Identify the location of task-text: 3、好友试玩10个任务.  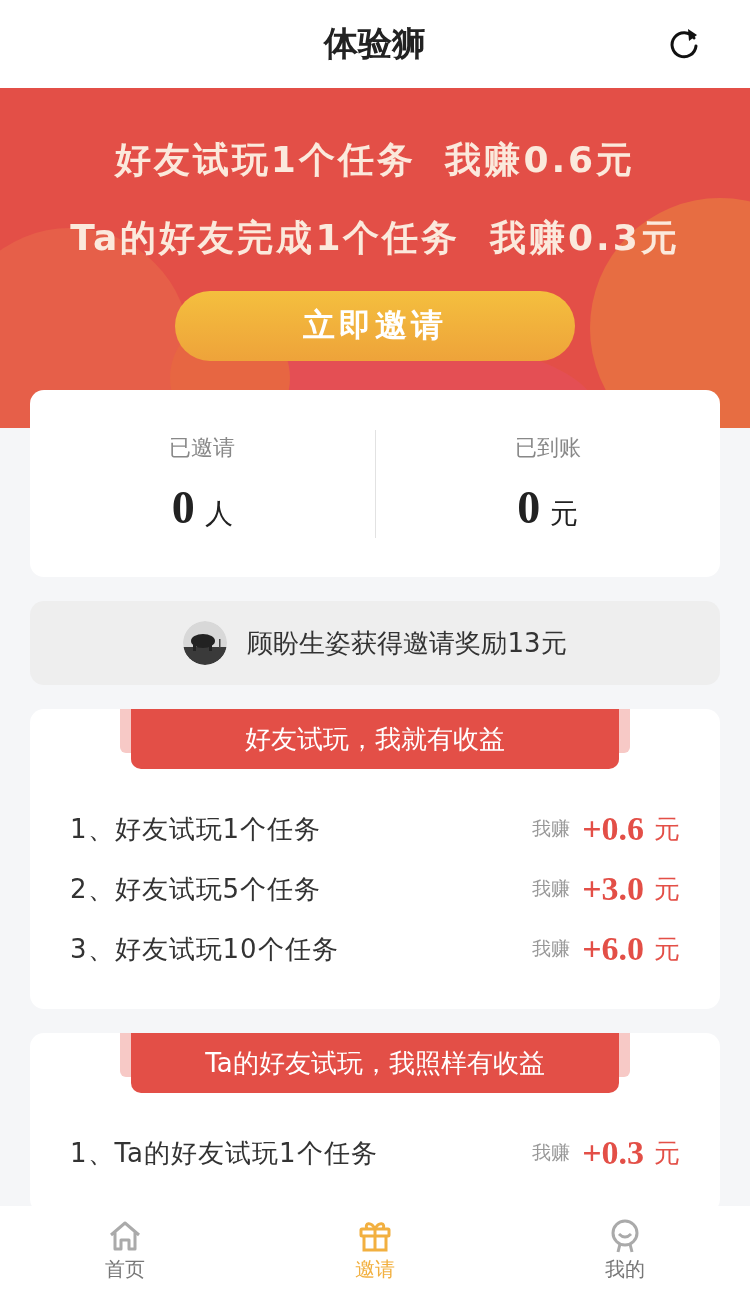
(205, 949).